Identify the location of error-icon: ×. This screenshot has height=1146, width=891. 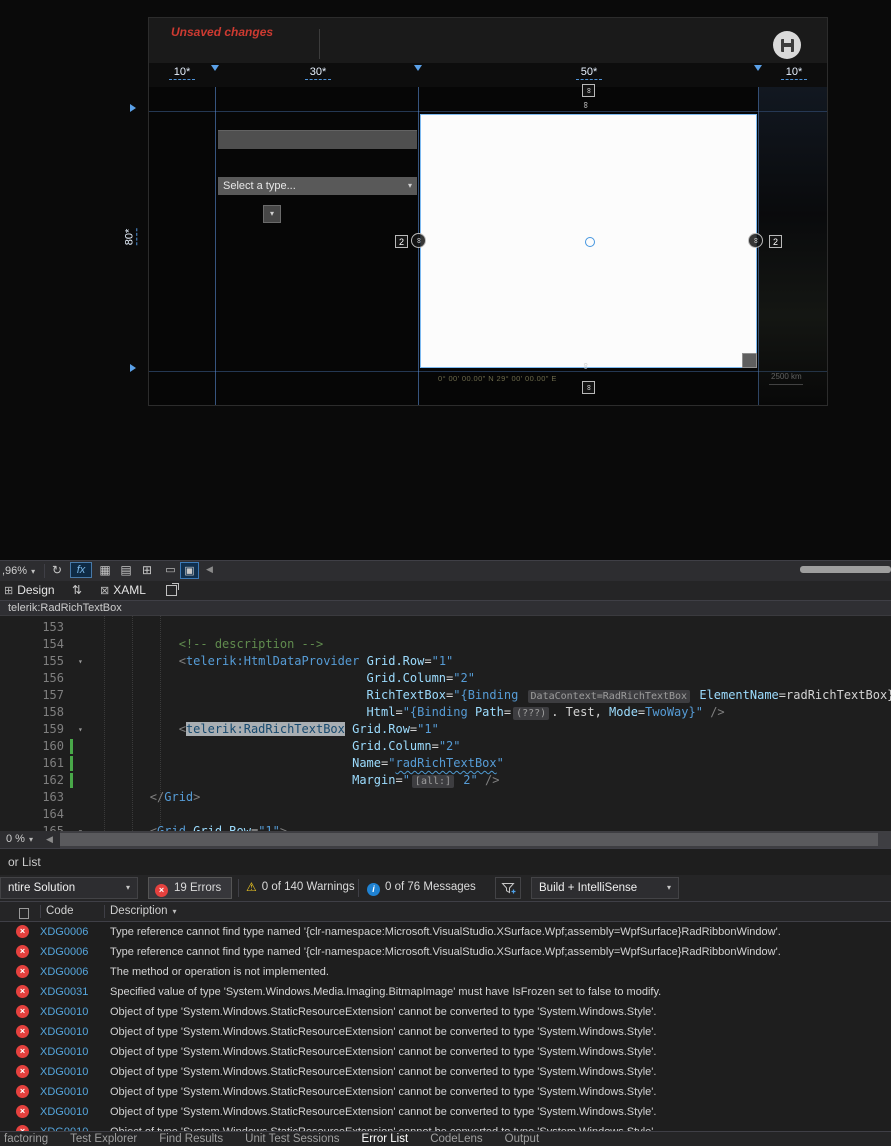
(22, 951).